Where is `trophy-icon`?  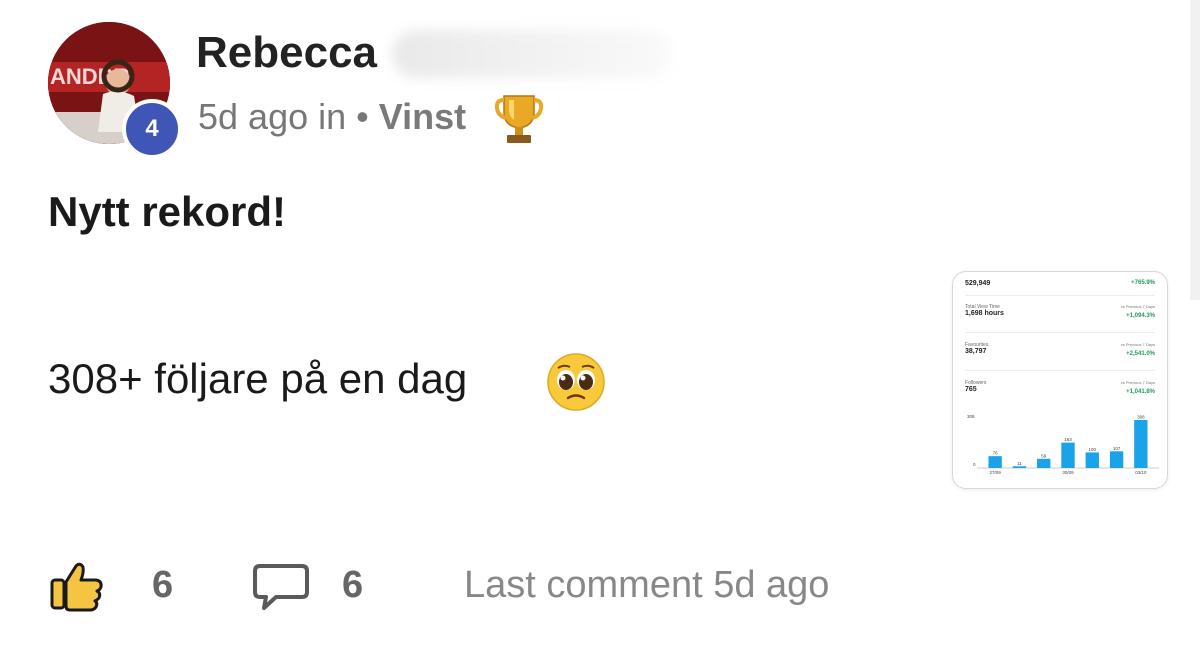
trophy-icon is located at coordinates (519, 121).